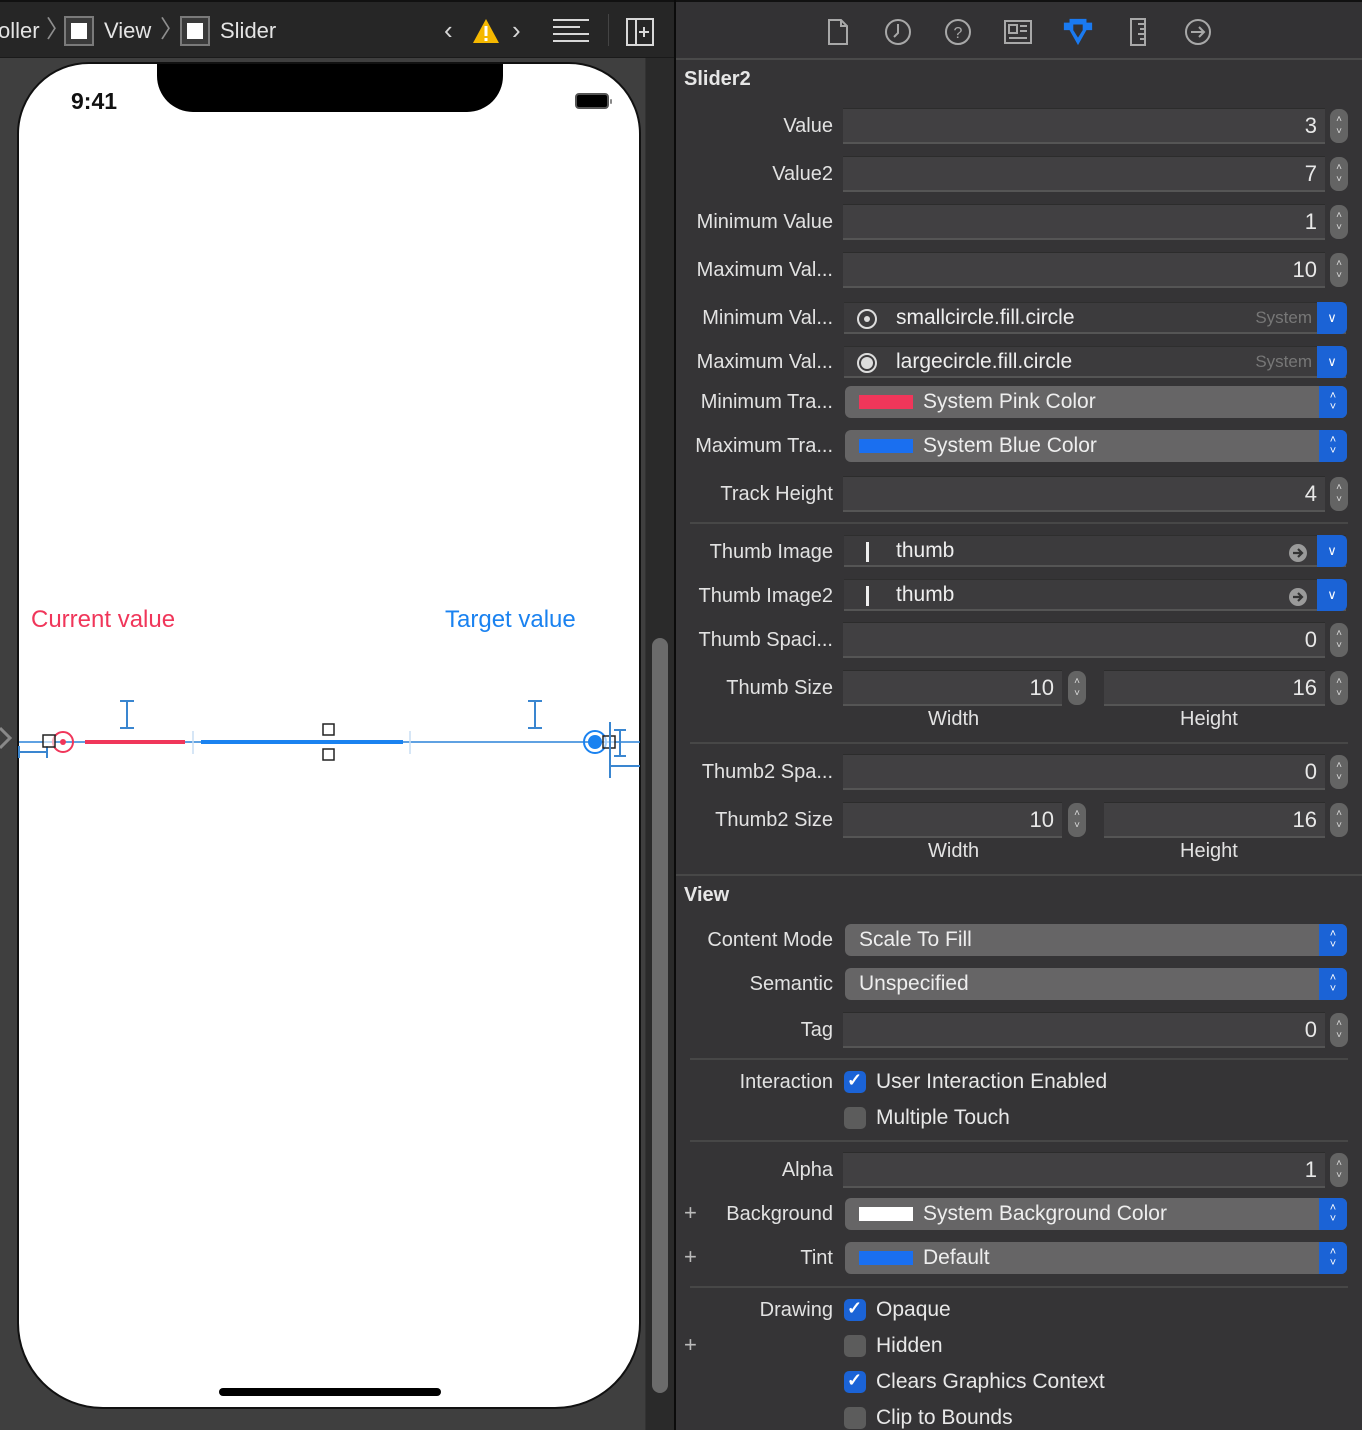  I want to click on popup-value: Scale To Fill, so click(915, 939).